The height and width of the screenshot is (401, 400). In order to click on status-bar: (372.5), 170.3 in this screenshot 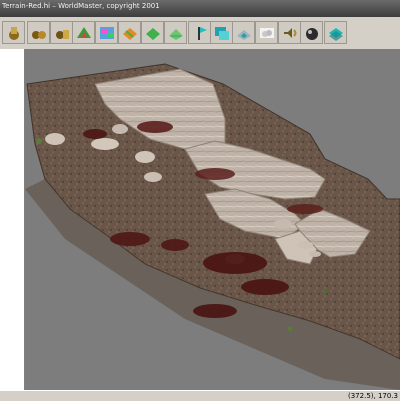, I will do `click(200, 395)`.